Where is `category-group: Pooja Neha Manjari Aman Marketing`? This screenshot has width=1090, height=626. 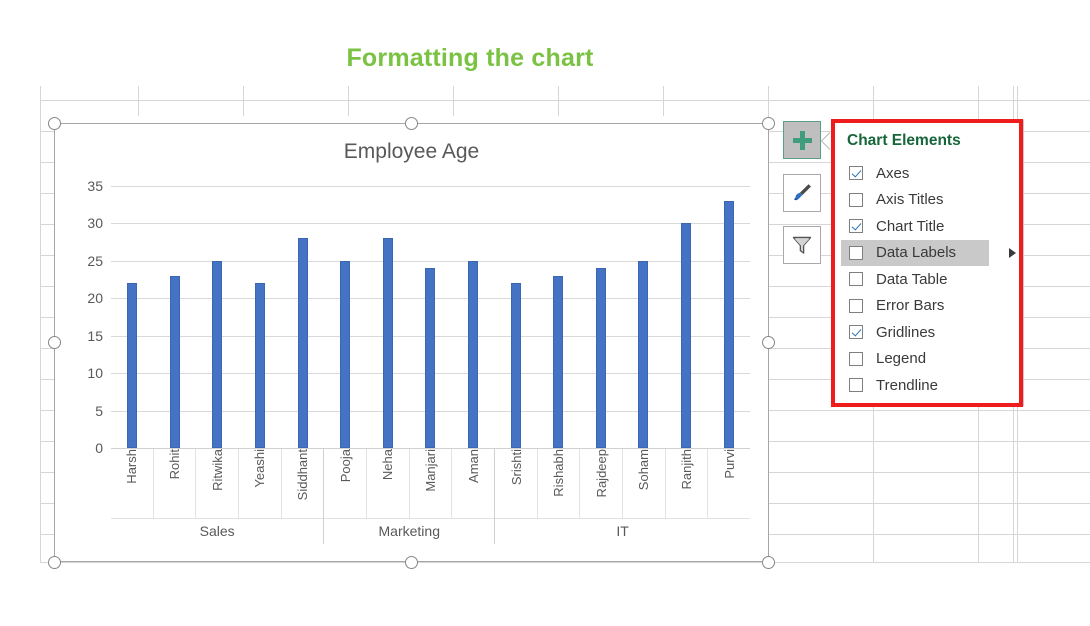
category-group: Pooja Neha Manjari Aman Marketing is located at coordinates (410, 496).